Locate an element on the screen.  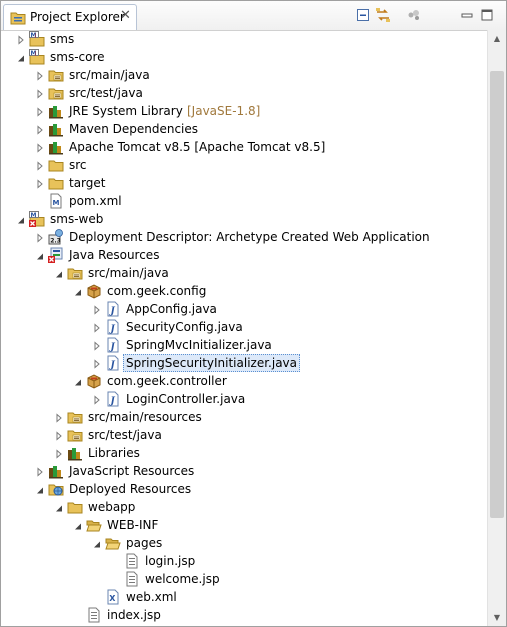
scroll-up-arrow-icon: ▲ is located at coordinates (497, 38).